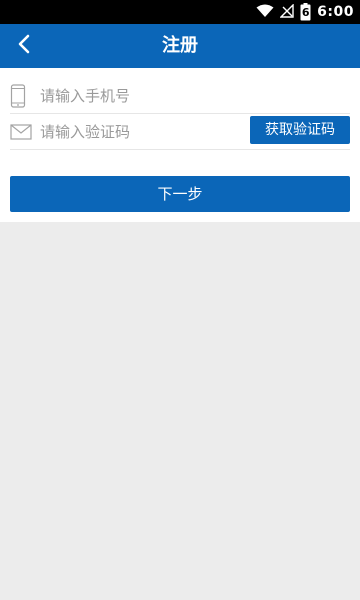 The width and height of the screenshot is (360, 600). What do you see at coordinates (180, 12) in the screenshot?
I see `status-bar: 6 6:00` at bounding box center [180, 12].